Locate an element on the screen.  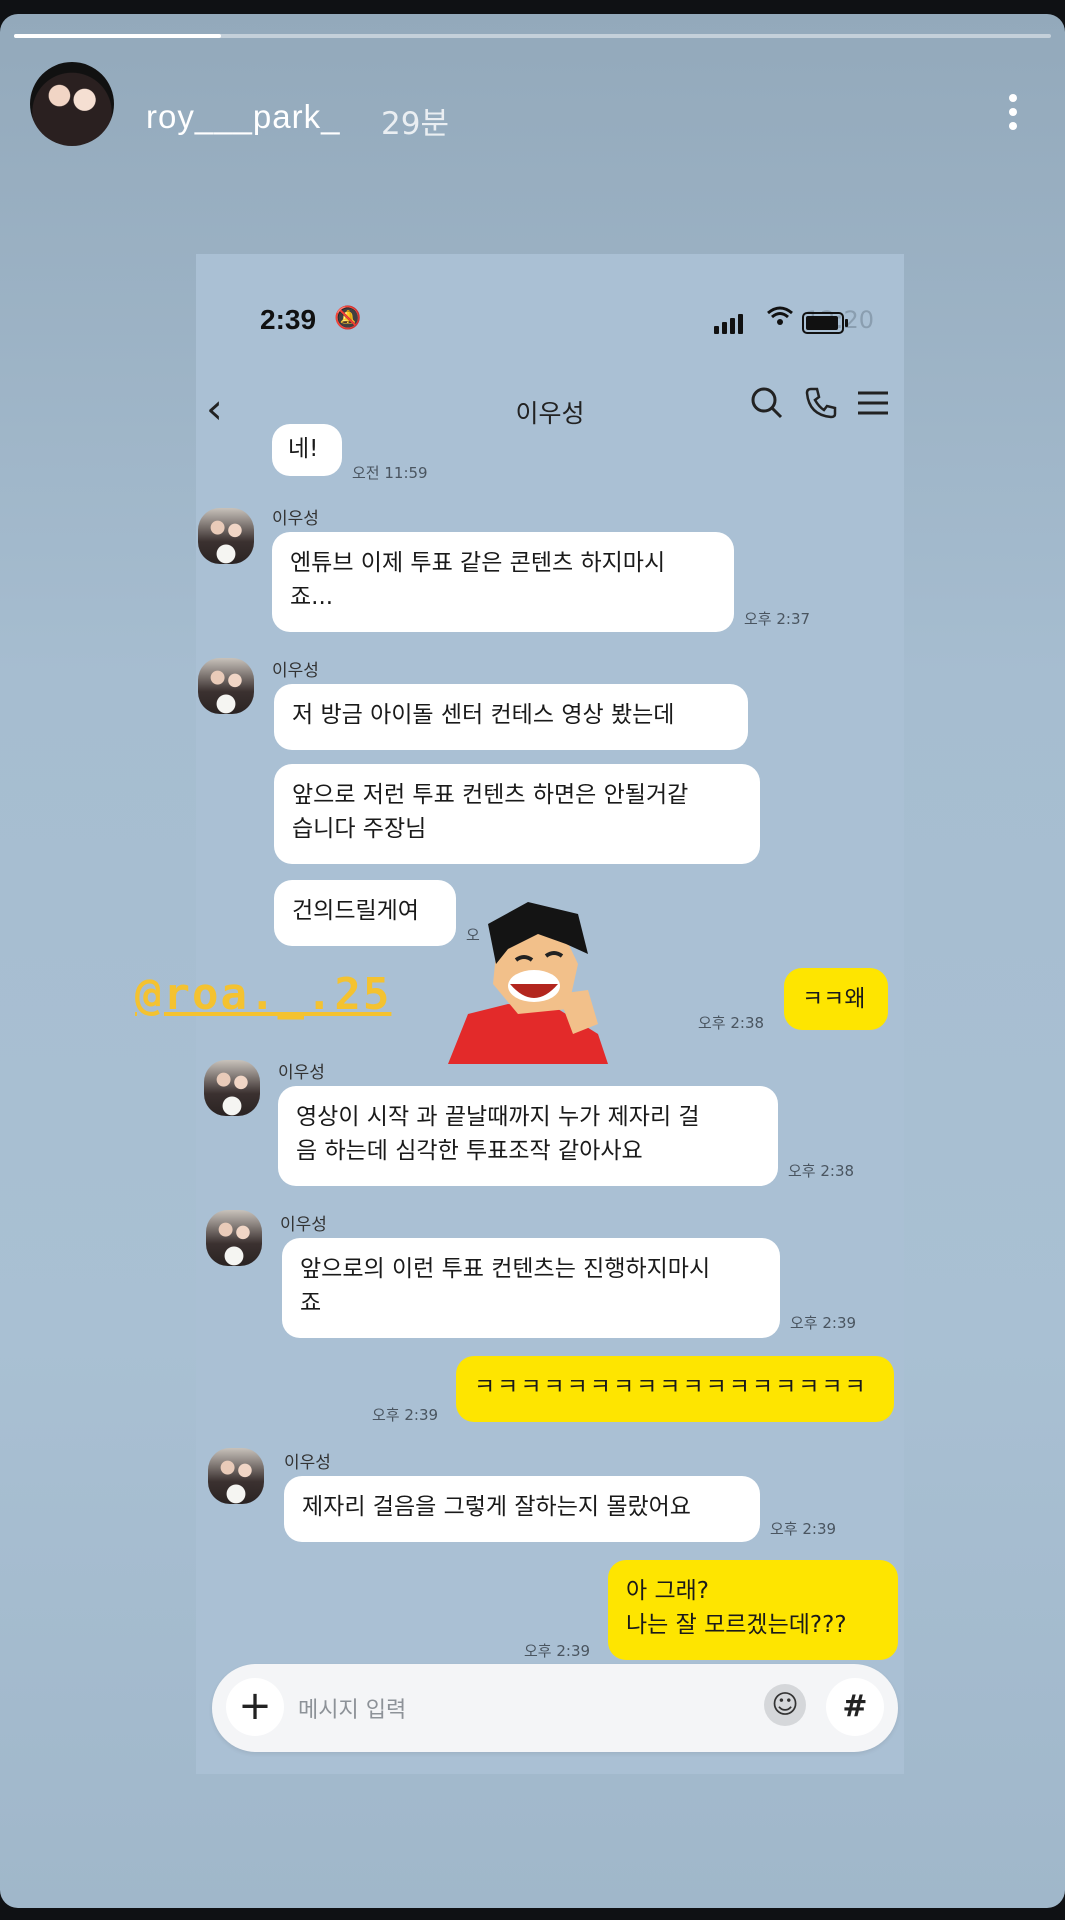
search-icon is located at coordinates (767, 407).